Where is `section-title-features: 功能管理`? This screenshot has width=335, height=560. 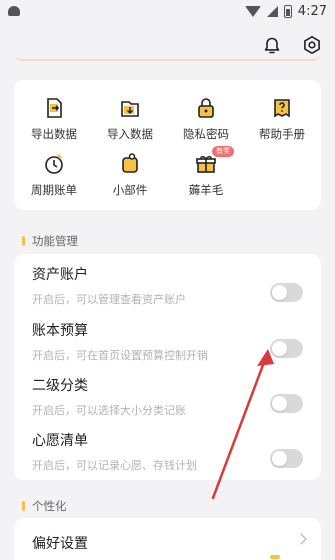
section-title-features: 功能管理 is located at coordinates (50, 241).